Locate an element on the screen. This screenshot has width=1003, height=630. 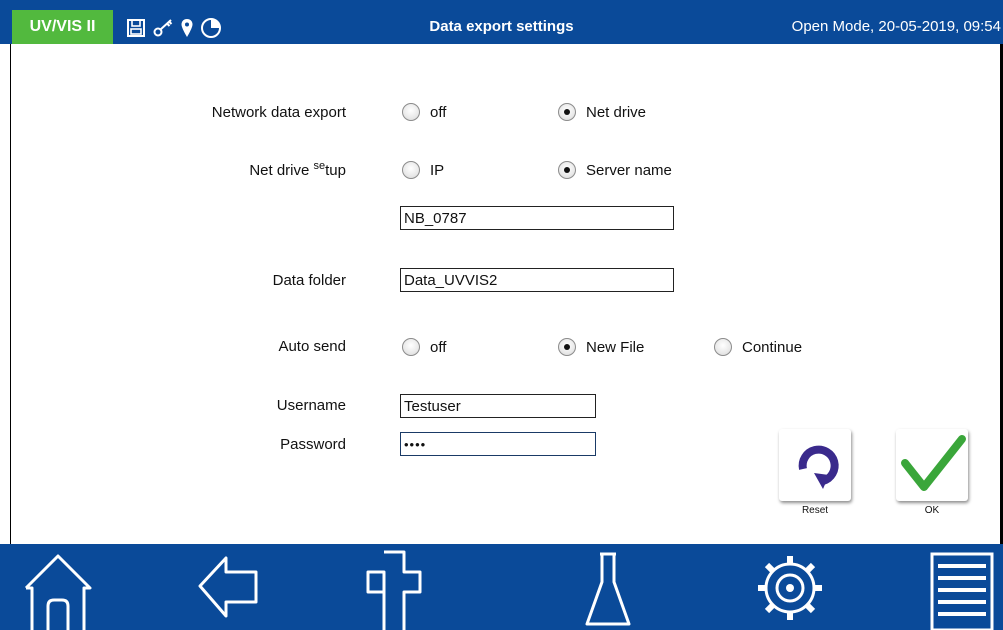
settings-button is located at coordinates (790, 587).